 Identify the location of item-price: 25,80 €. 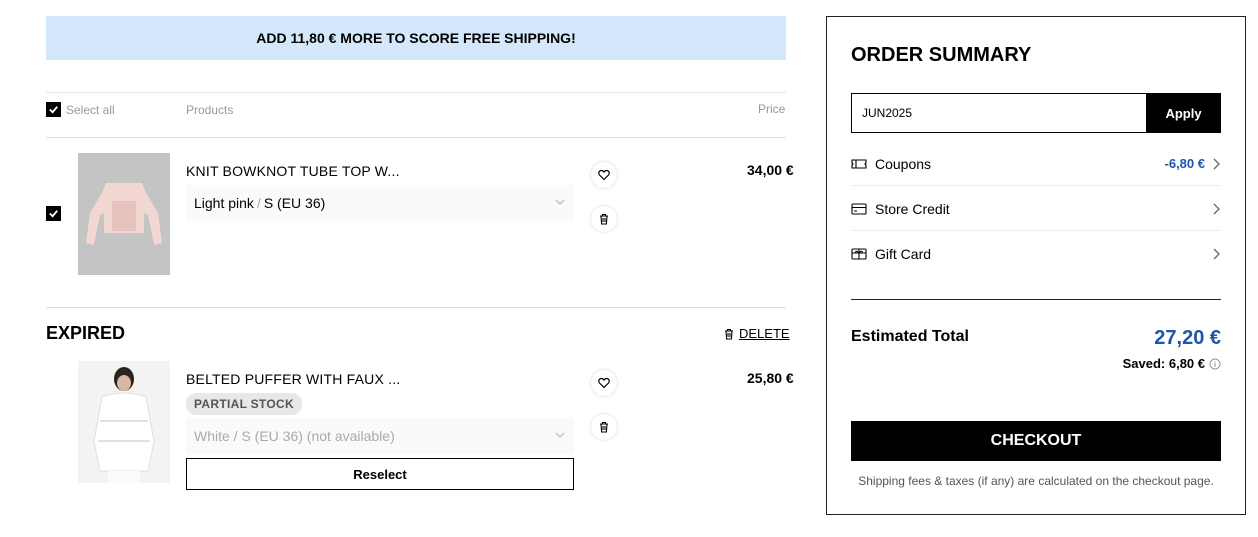
(770, 378).